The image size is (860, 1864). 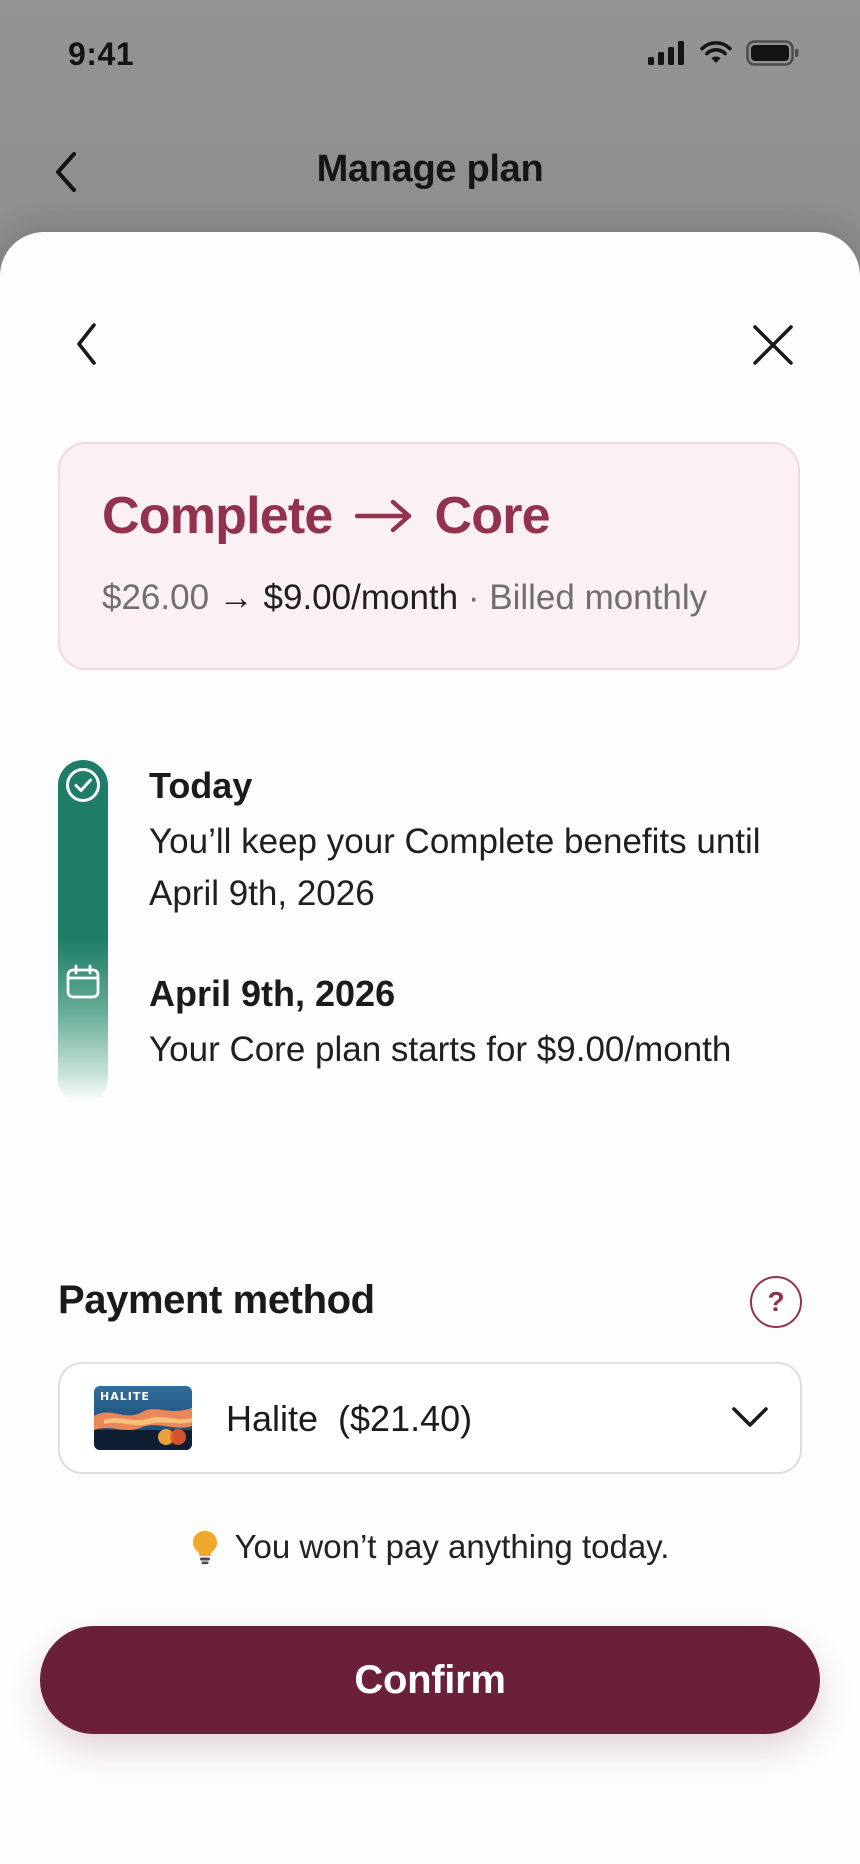 I want to click on calendar-icon, so click(x=83, y=981).